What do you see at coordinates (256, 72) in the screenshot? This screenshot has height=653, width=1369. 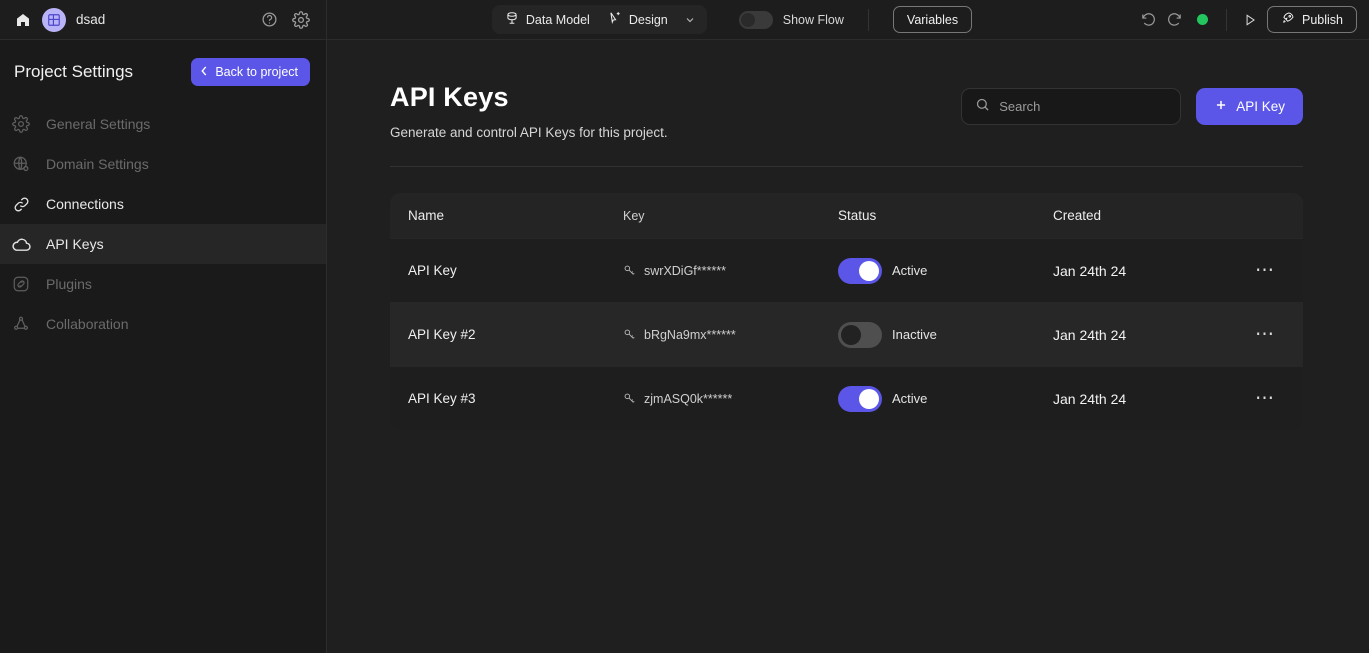 I see `back-to-project-label: Back to project` at bounding box center [256, 72].